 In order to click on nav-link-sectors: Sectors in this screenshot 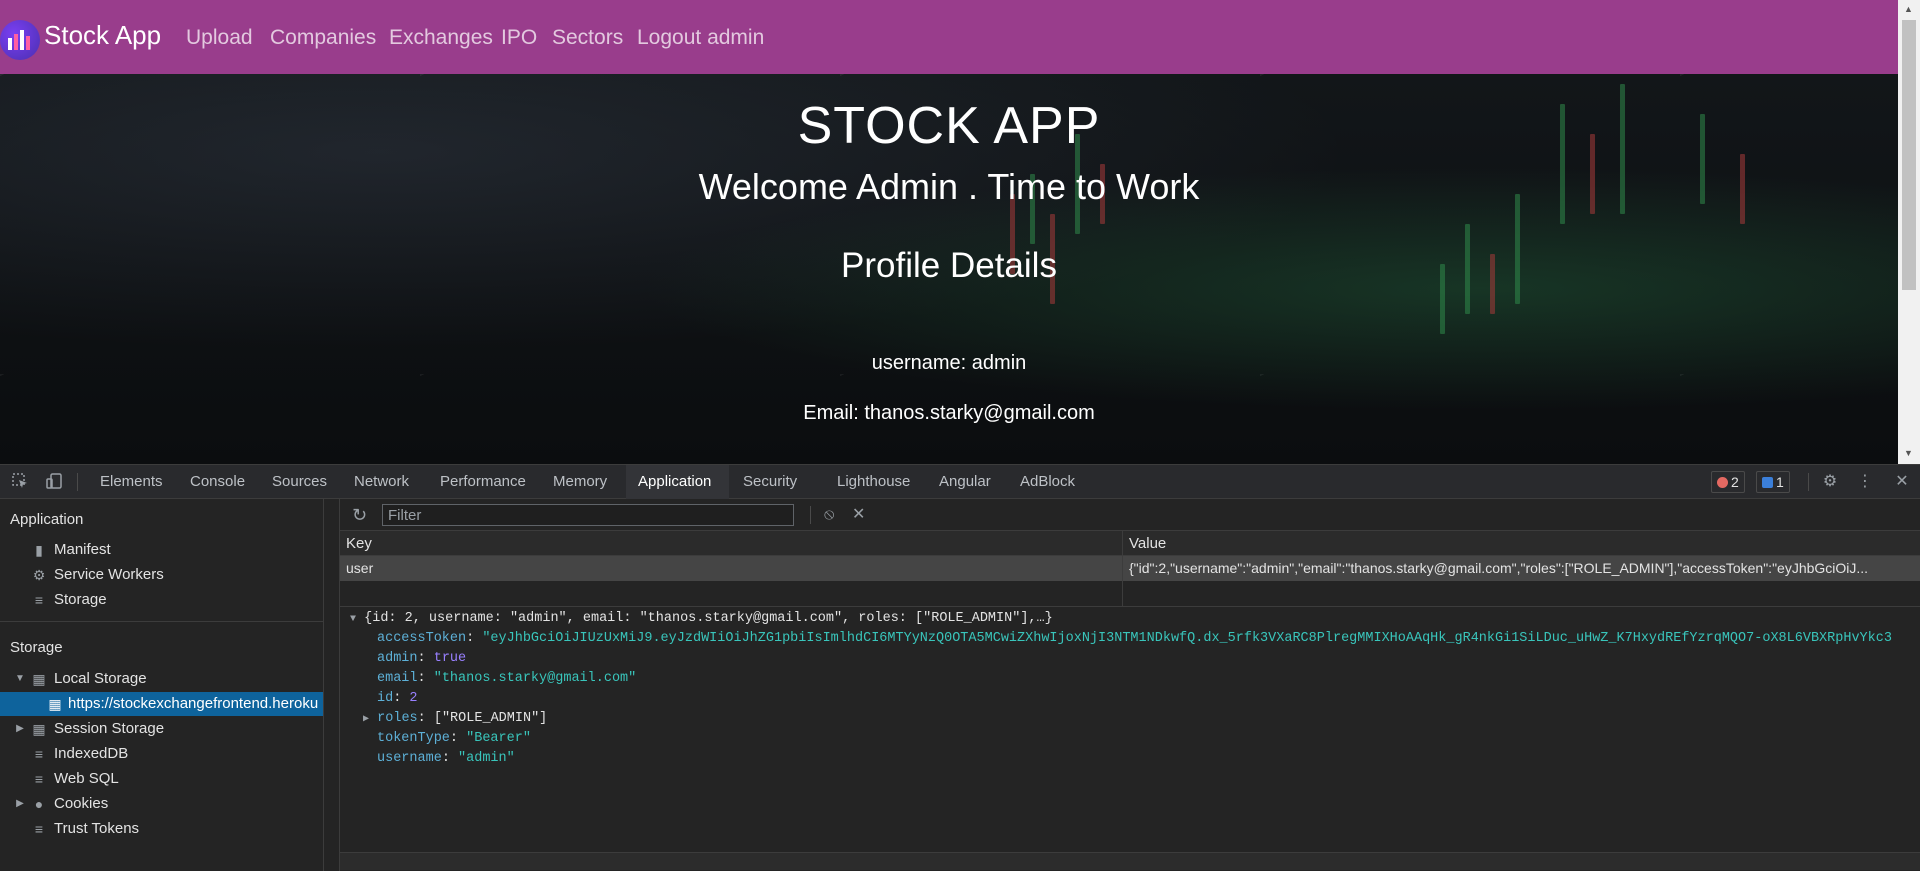, I will do `click(587, 38)`.